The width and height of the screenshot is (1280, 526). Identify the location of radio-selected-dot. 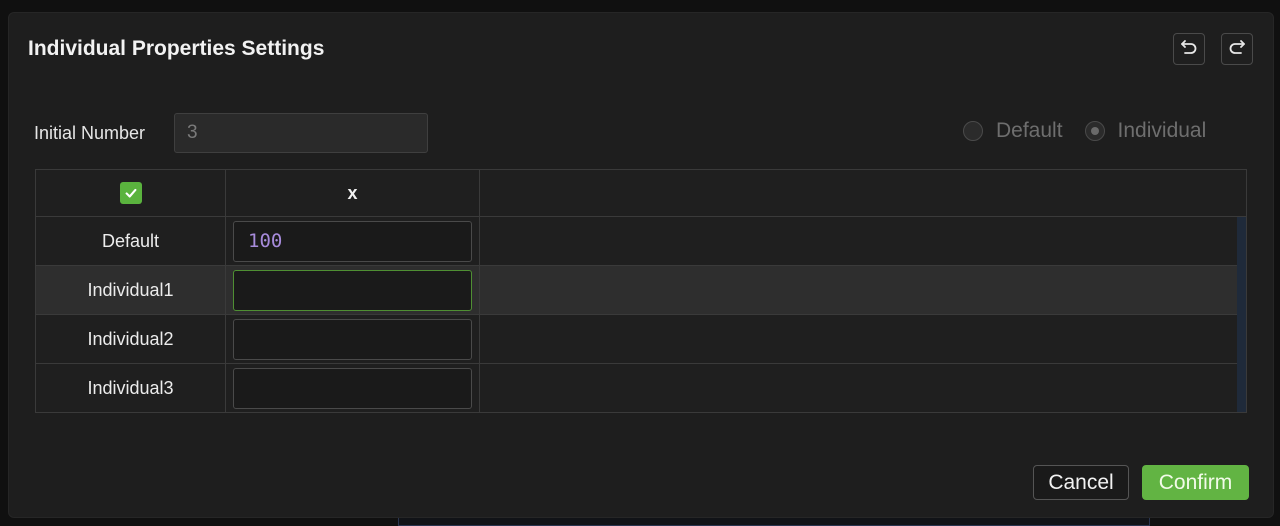
(1094, 131).